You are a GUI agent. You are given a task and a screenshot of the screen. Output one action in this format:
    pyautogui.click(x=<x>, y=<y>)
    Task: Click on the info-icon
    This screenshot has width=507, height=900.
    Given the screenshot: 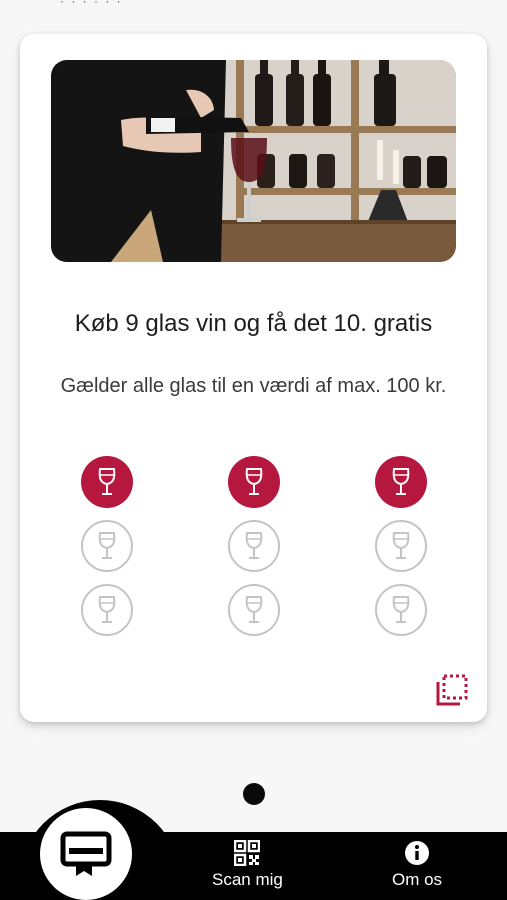 What is the action you would take?
    pyautogui.click(x=417, y=853)
    